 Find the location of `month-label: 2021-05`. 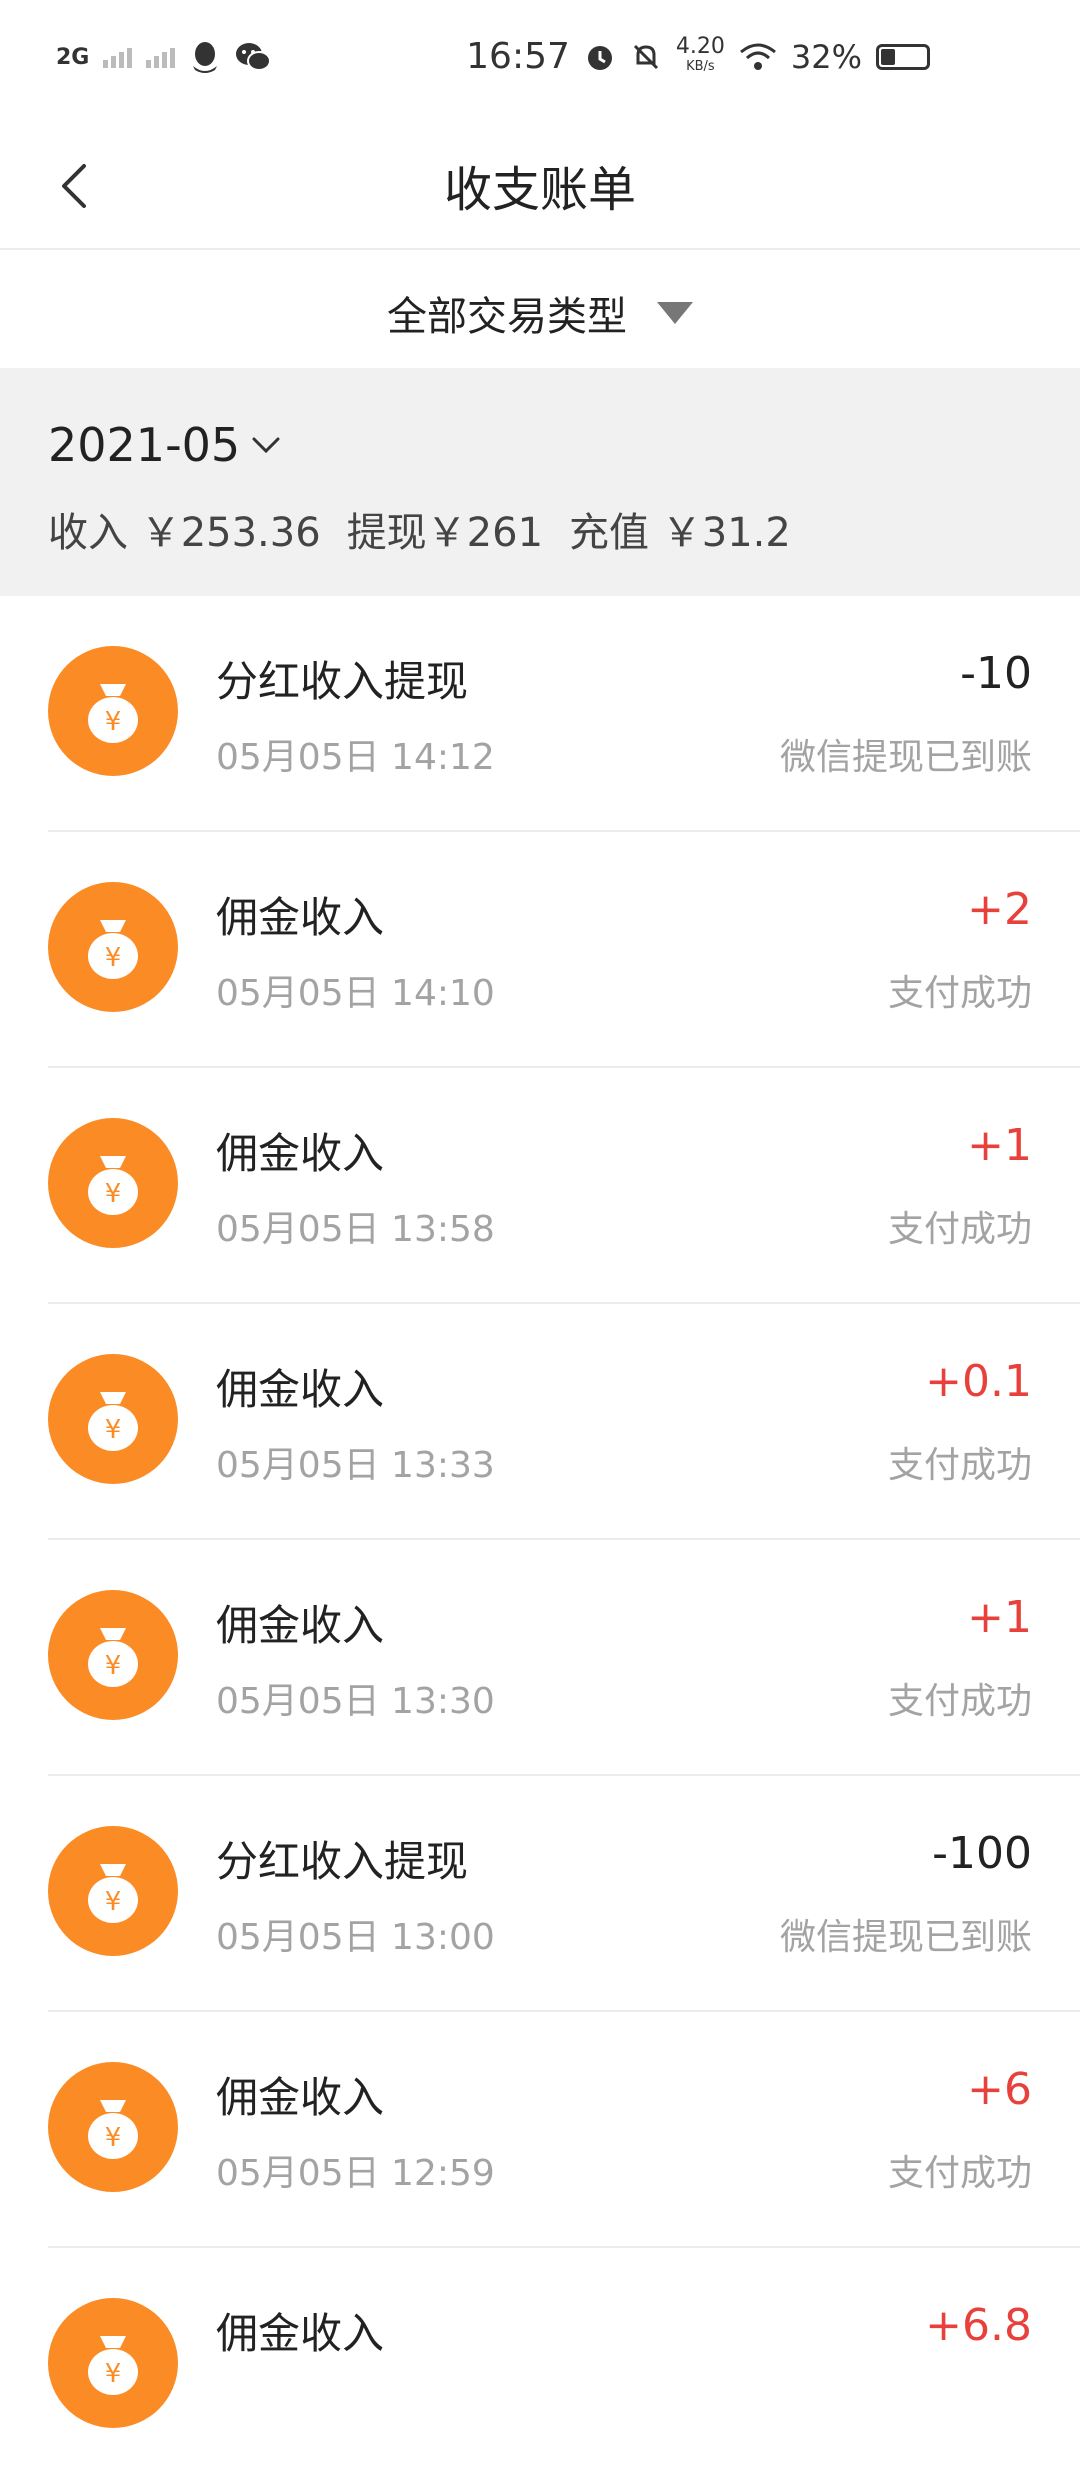

month-label: 2021-05 is located at coordinates (144, 445).